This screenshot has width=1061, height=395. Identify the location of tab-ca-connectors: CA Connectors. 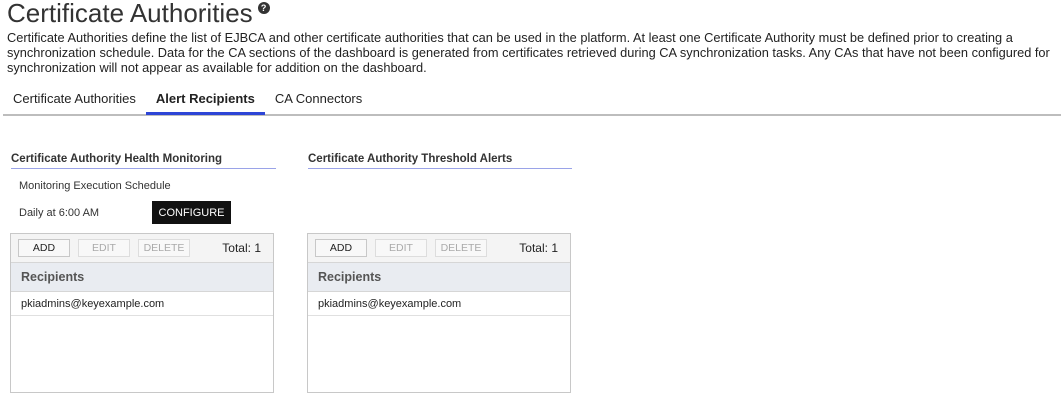
(318, 99).